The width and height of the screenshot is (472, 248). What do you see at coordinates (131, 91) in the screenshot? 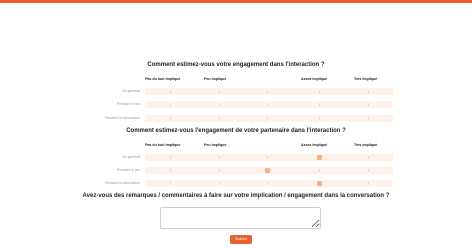
I see `q1-row-general-label: En général:` at bounding box center [131, 91].